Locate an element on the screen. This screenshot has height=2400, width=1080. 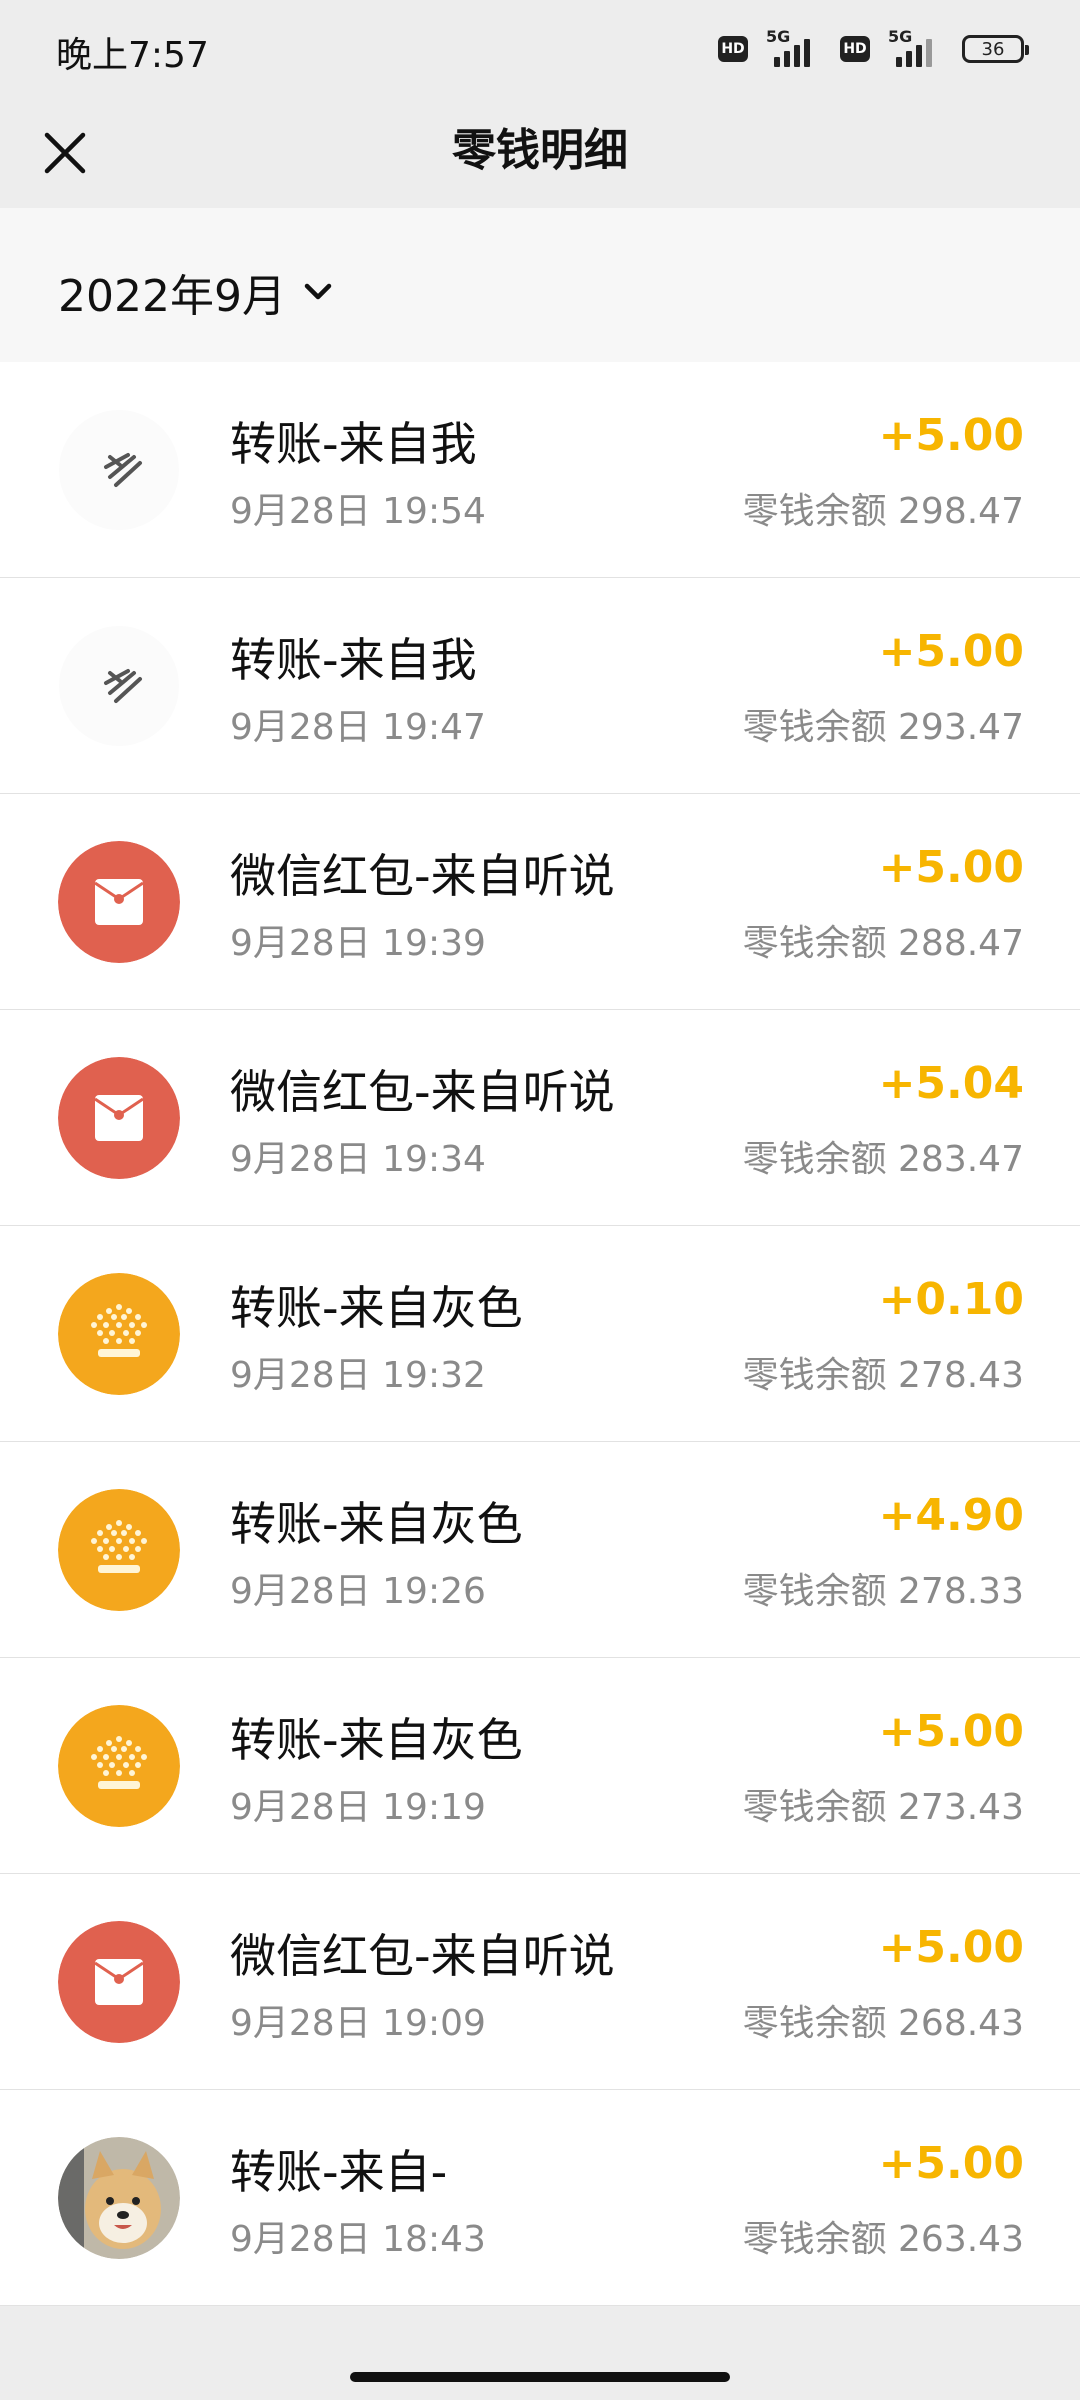
transaction-amount: +4.90 is located at coordinates (951, 1515).